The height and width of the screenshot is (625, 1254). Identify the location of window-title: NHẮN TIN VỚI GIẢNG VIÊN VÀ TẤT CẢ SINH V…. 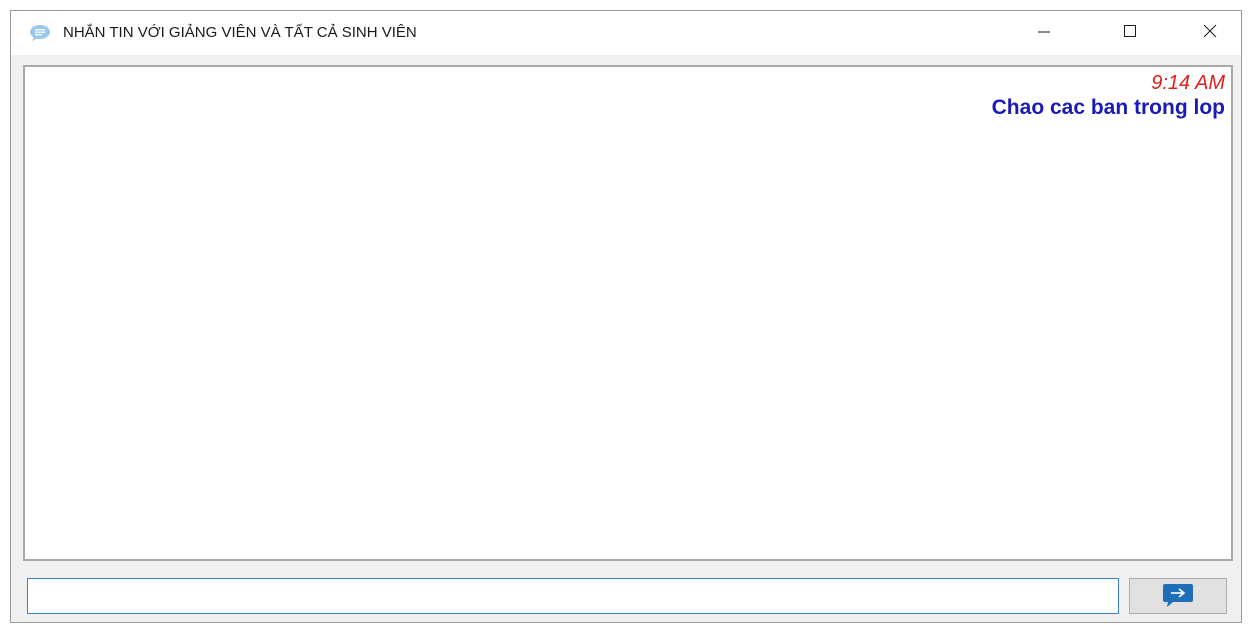
(240, 32).